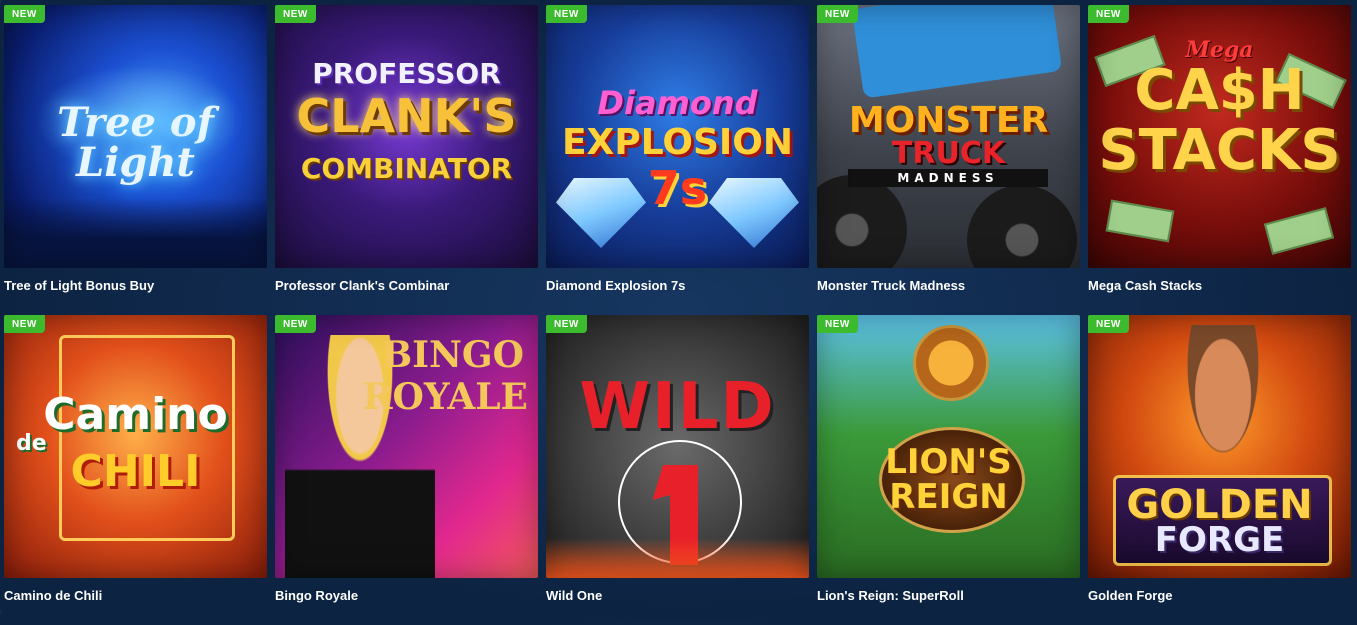 This screenshot has height=625, width=1357. What do you see at coordinates (948, 446) in the screenshot?
I see `game-thumbnail: LION'S REIGN NEW` at bounding box center [948, 446].